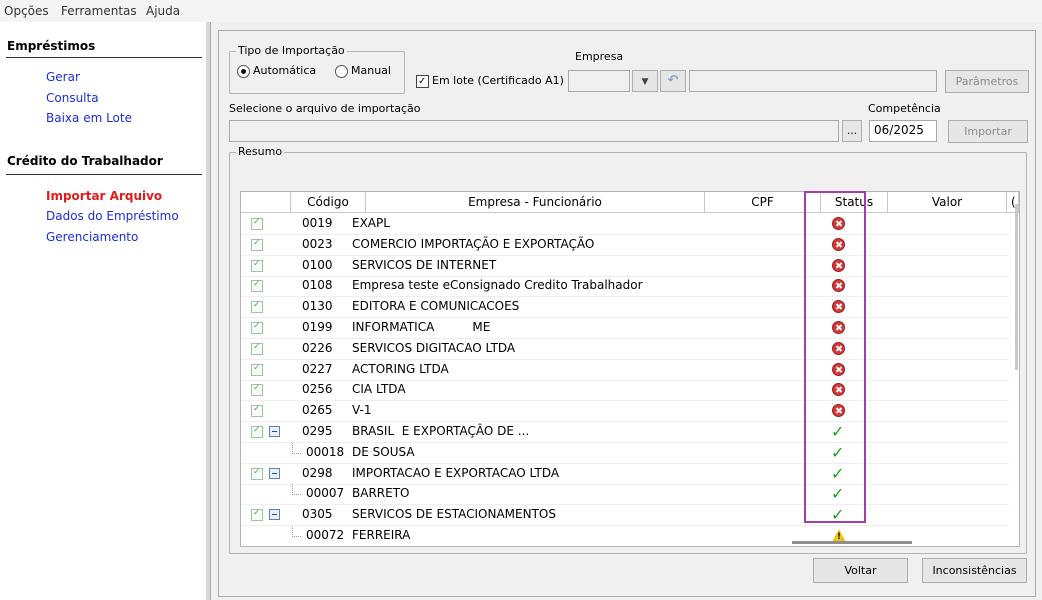 The image size is (1042, 600). Describe the element at coordinates (266, 202) in the screenshot. I see `column-header-check` at that location.